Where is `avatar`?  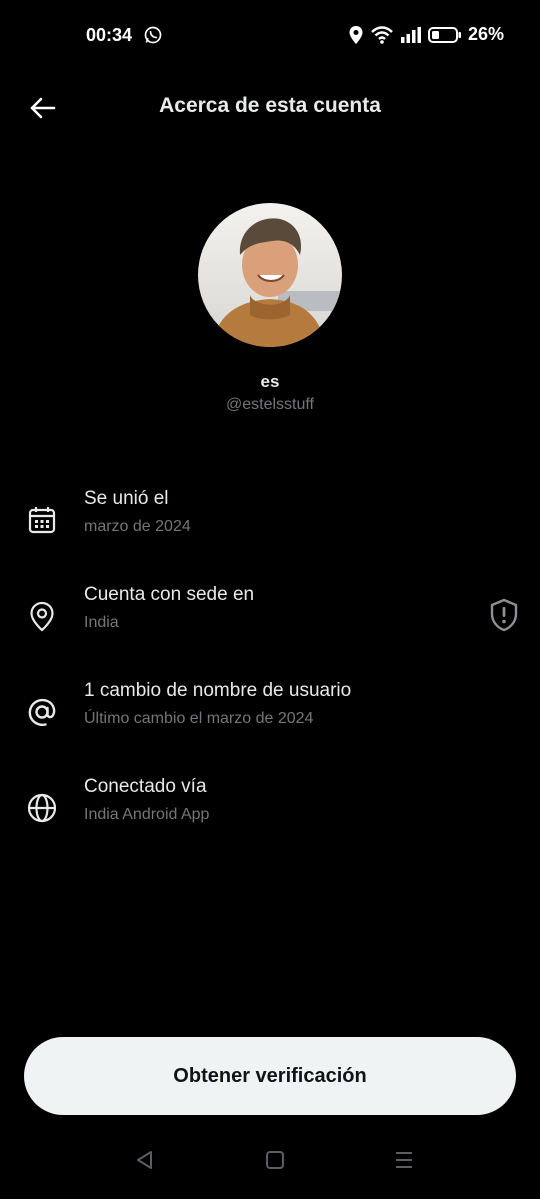 avatar is located at coordinates (270, 275).